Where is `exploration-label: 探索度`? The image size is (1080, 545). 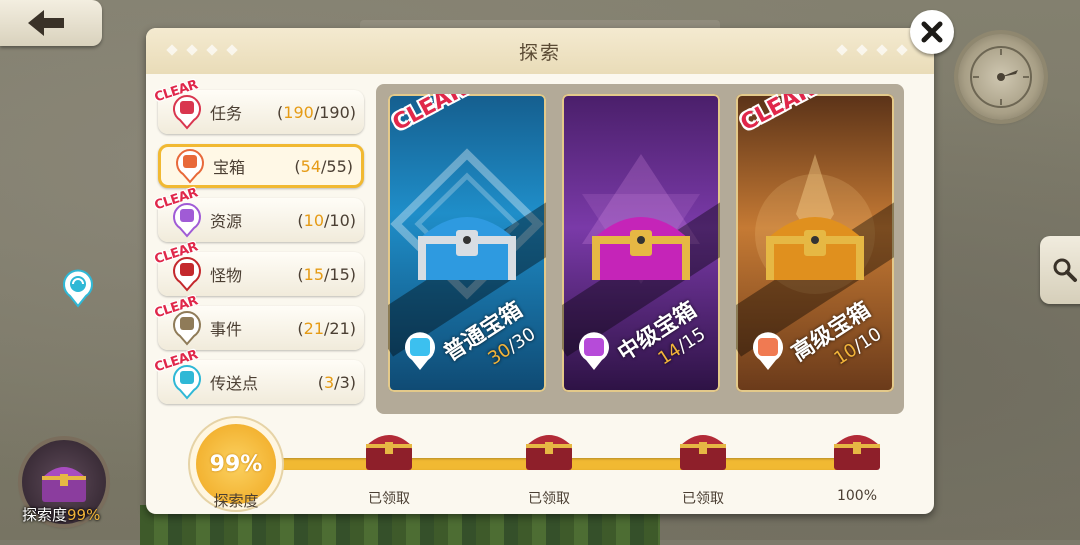
exploration-label: 探索度 is located at coordinates (236, 501).